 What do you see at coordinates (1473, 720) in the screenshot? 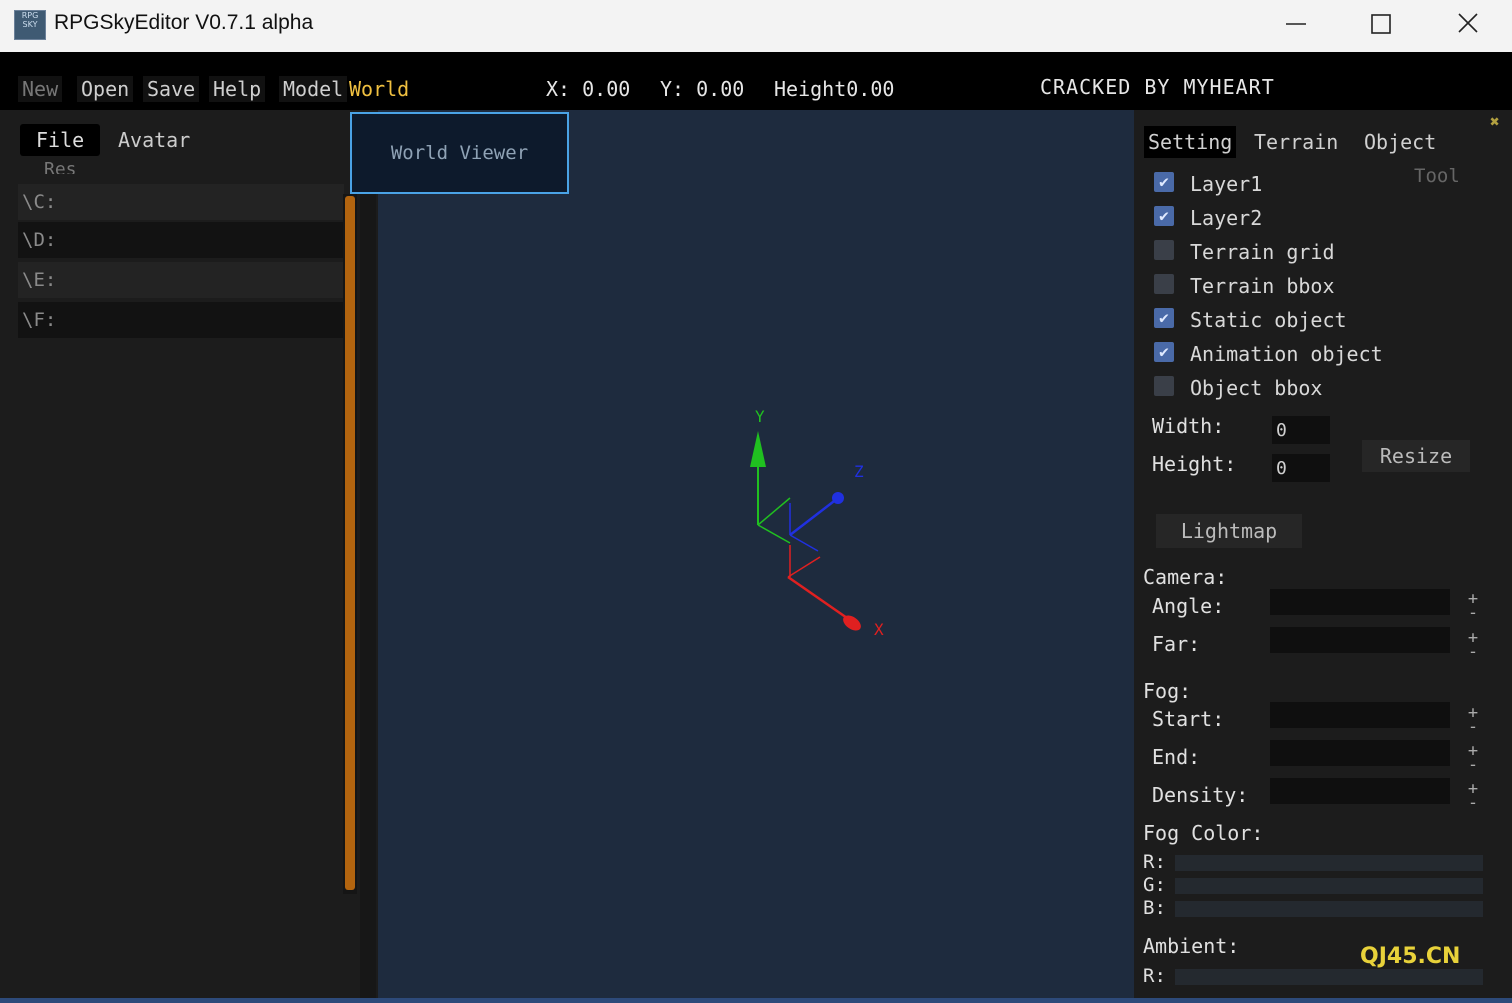
I see `fog-start-stepper: + -` at bounding box center [1473, 720].